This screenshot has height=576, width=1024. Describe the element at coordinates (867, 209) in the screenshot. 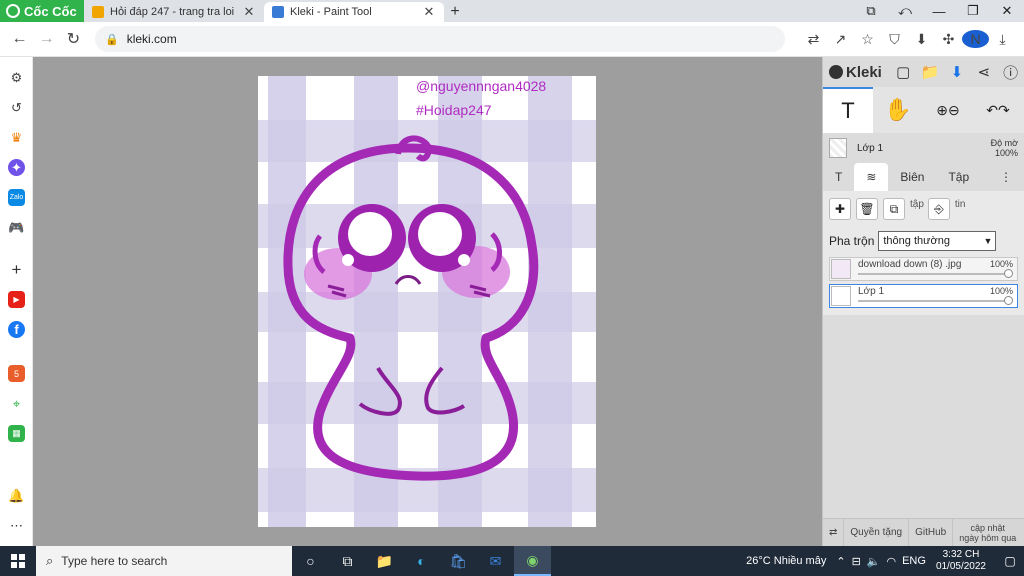

I see `delete-layer-button: 🗑` at that location.